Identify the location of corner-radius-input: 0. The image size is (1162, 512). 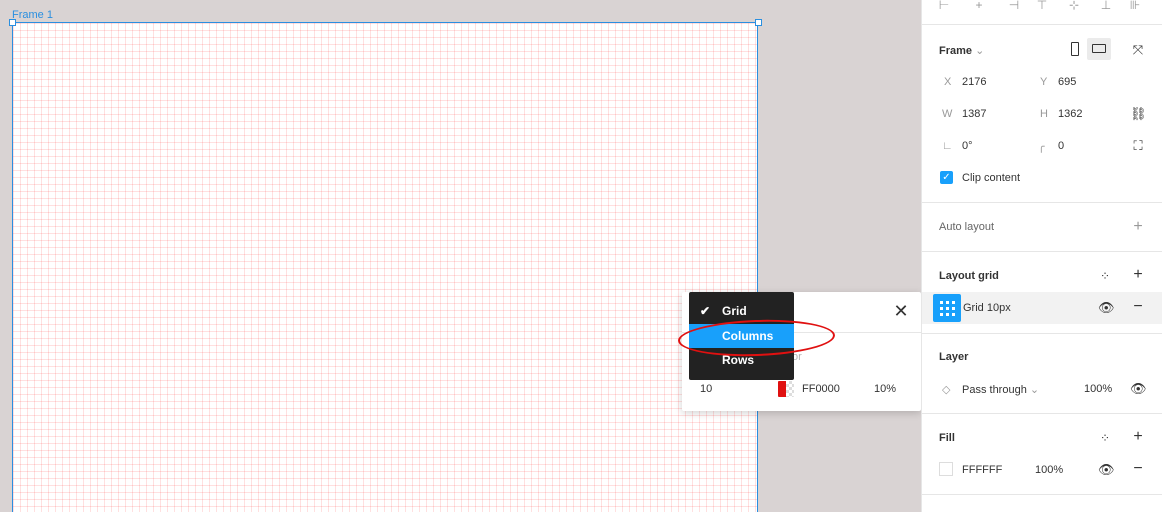
(1061, 146).